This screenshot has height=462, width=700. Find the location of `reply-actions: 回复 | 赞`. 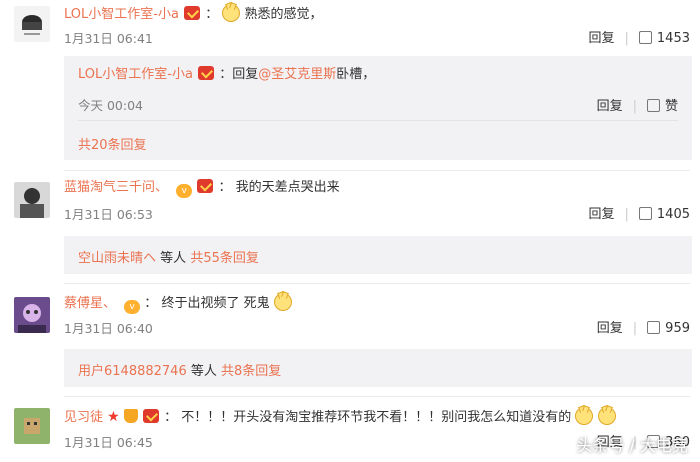

reply-actions: 回复 | 赞 is located at coordinates (637, 106).